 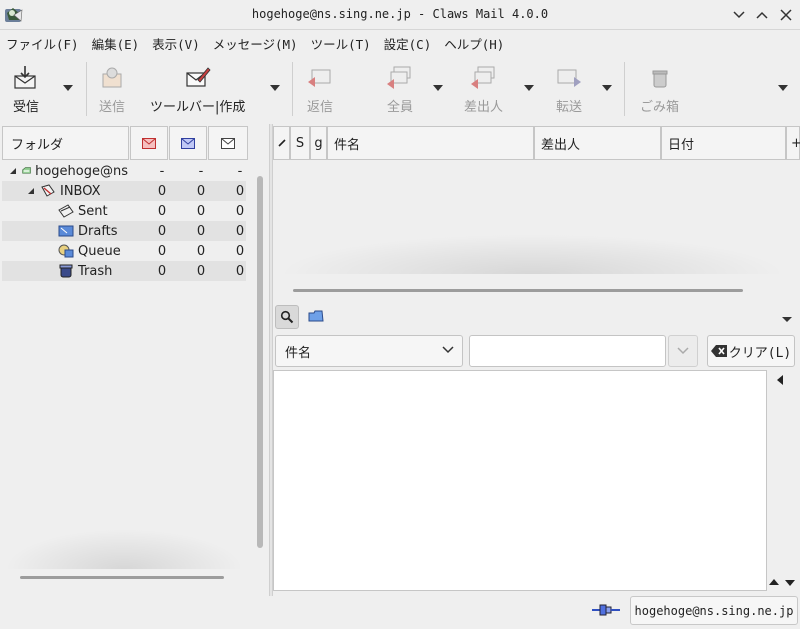 What do you see at coordinates (518, 290) in the screenshot?
I see `message-list-horizontal-scrollbar` at bounding box center [518, 290].